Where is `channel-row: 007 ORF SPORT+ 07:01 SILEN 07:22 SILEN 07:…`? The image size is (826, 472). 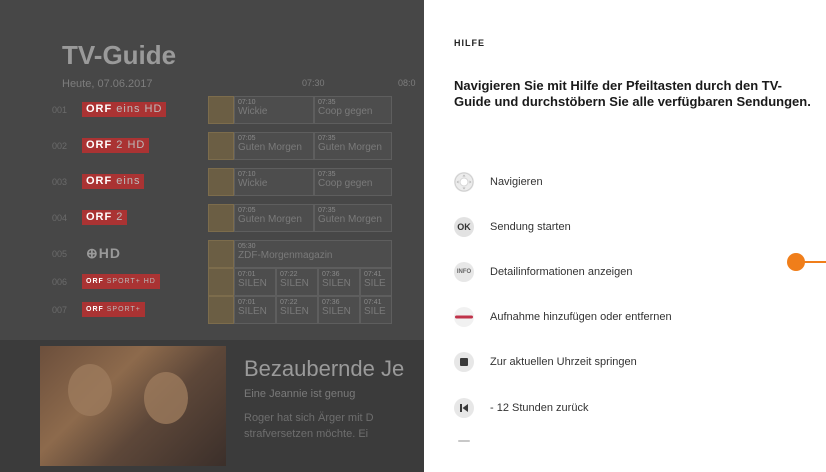 channel-row: 007 ORF SPORT+ 07:01 SILEN 07:22 SILEN 07:… is located at coordinates (234, 310).